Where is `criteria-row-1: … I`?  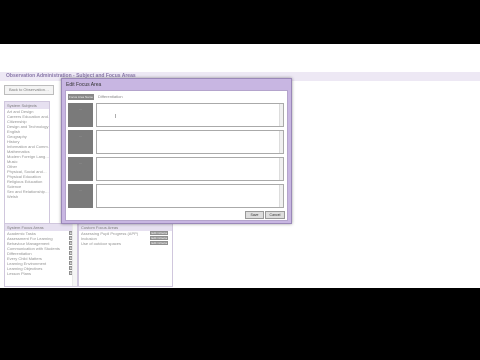
criteria-row-1: … I is located at coordinates (176, 115).